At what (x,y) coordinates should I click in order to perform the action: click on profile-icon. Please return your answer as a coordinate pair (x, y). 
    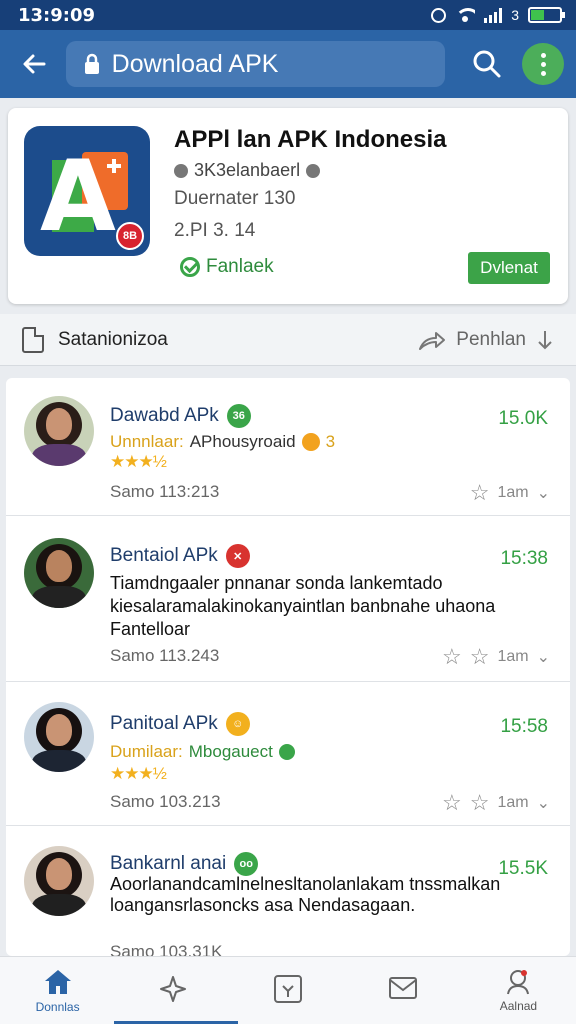
    Looking at the image, I should click on (518, 981).